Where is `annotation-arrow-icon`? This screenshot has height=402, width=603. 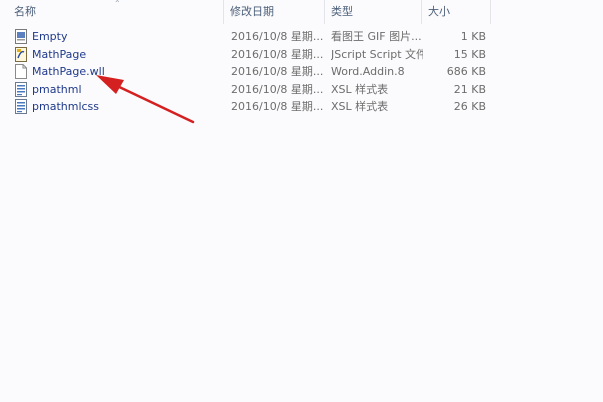 annotation-arrow-icon is located at coordinates (145, 99).